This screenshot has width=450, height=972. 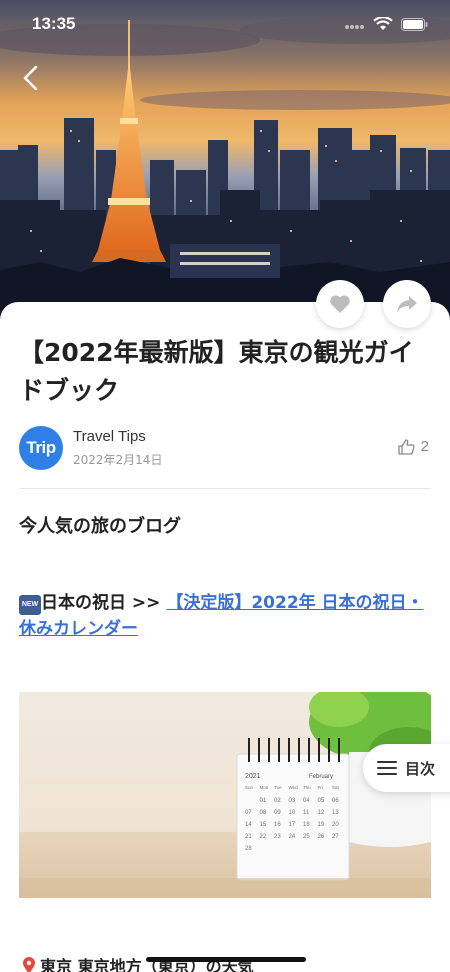 I want to click on calendar-weekday: Wed, so click(x=294, y=787).